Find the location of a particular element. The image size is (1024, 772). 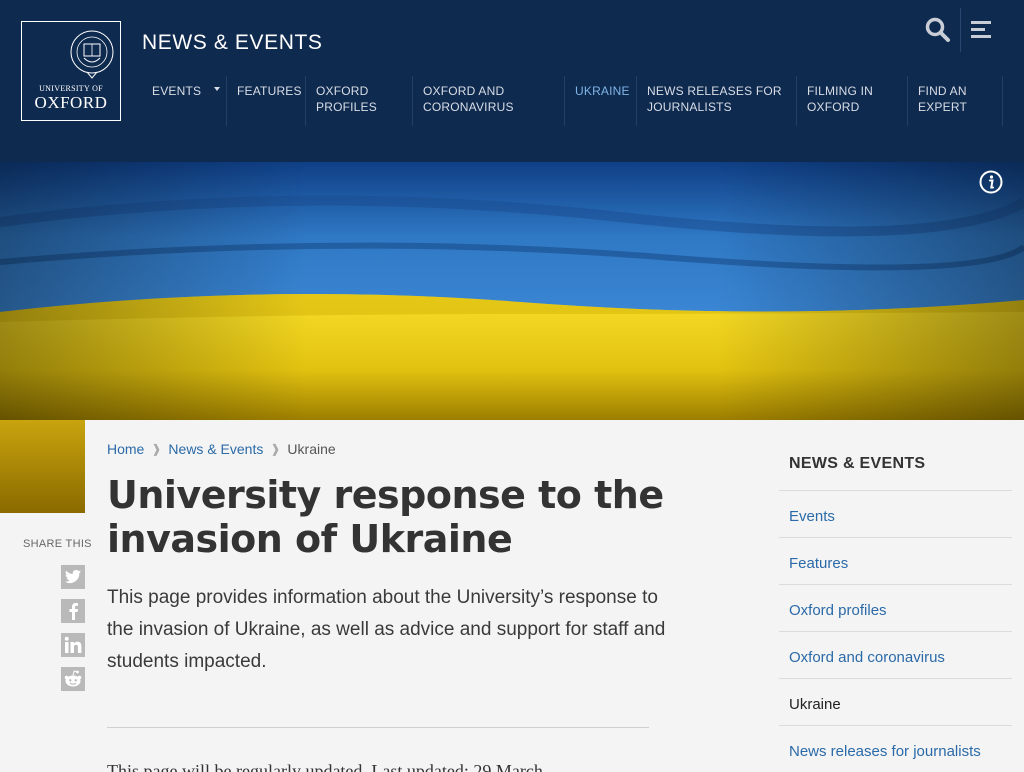

nav-item-label: NEWS RELEASES FOR JOURNALISTS is located at coordinates (714, 99).